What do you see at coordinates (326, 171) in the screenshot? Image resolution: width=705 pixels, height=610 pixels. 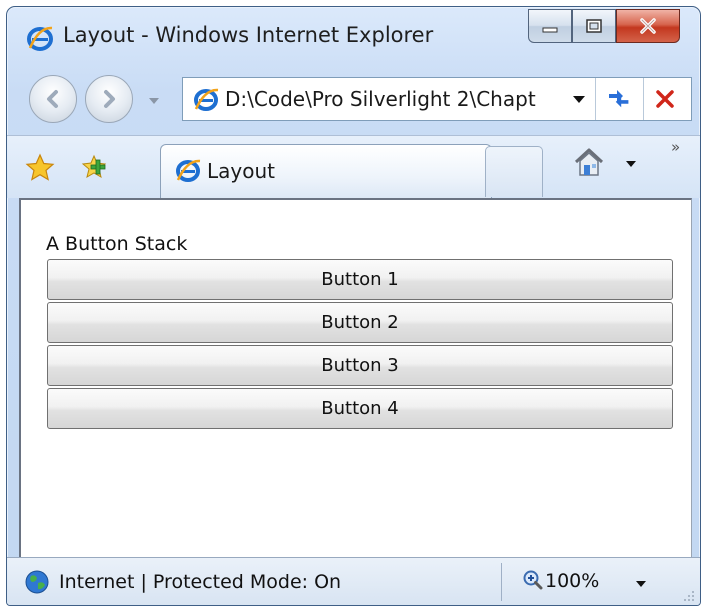 I see `tab-layout: Layout` at bounding box center [326, 171].